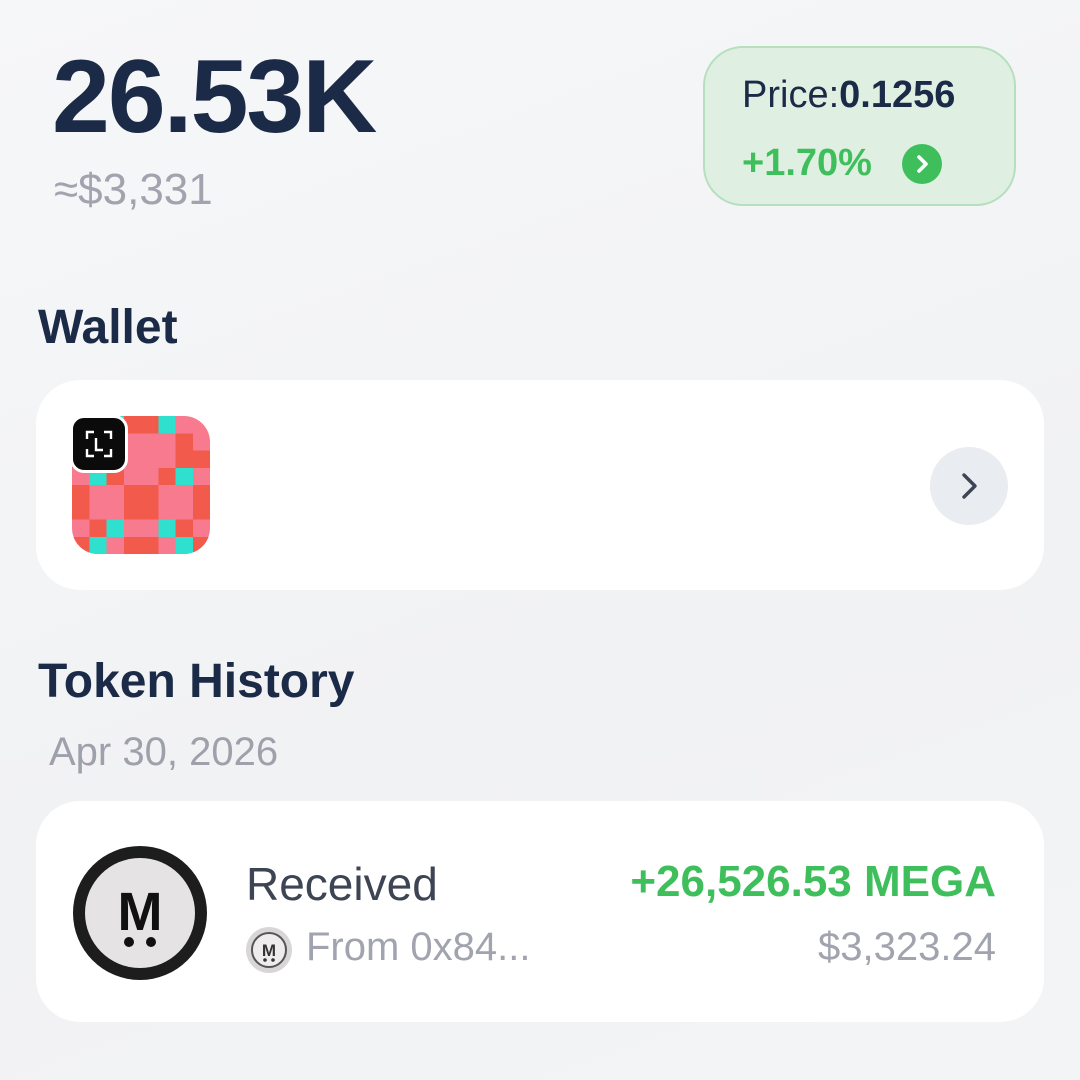 The width and height of the screenshot is (1080, 1080). Describe the element at coordinates (164, 752) in the screenshot. I see `history-date-heading: Apr 30, 2026` at that location.